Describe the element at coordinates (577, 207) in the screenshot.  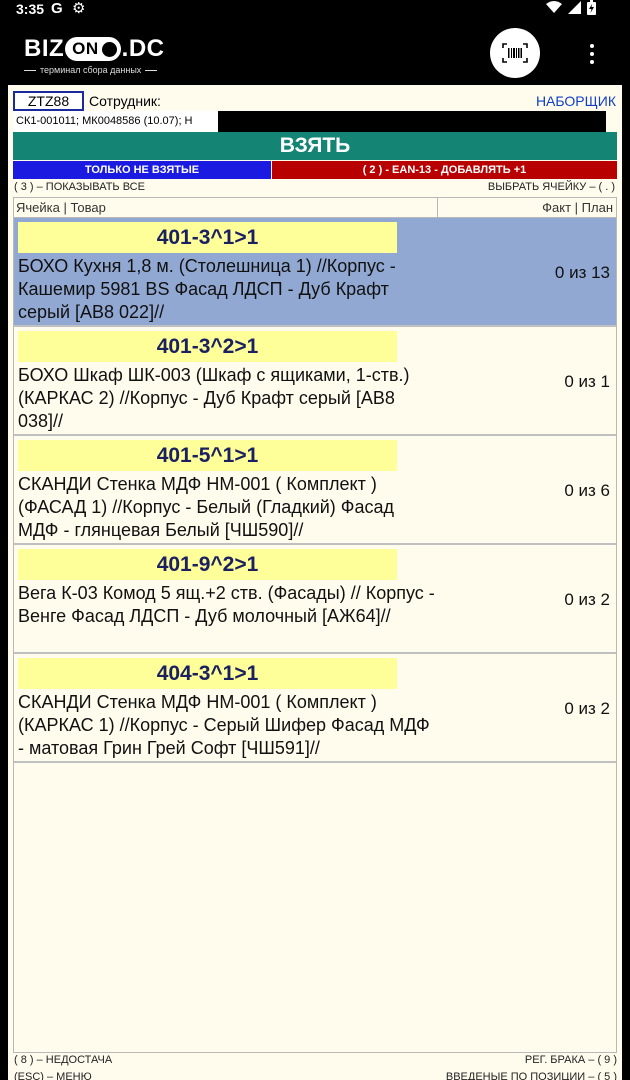
I see `column-fact-plan: Факт | План` at that location.